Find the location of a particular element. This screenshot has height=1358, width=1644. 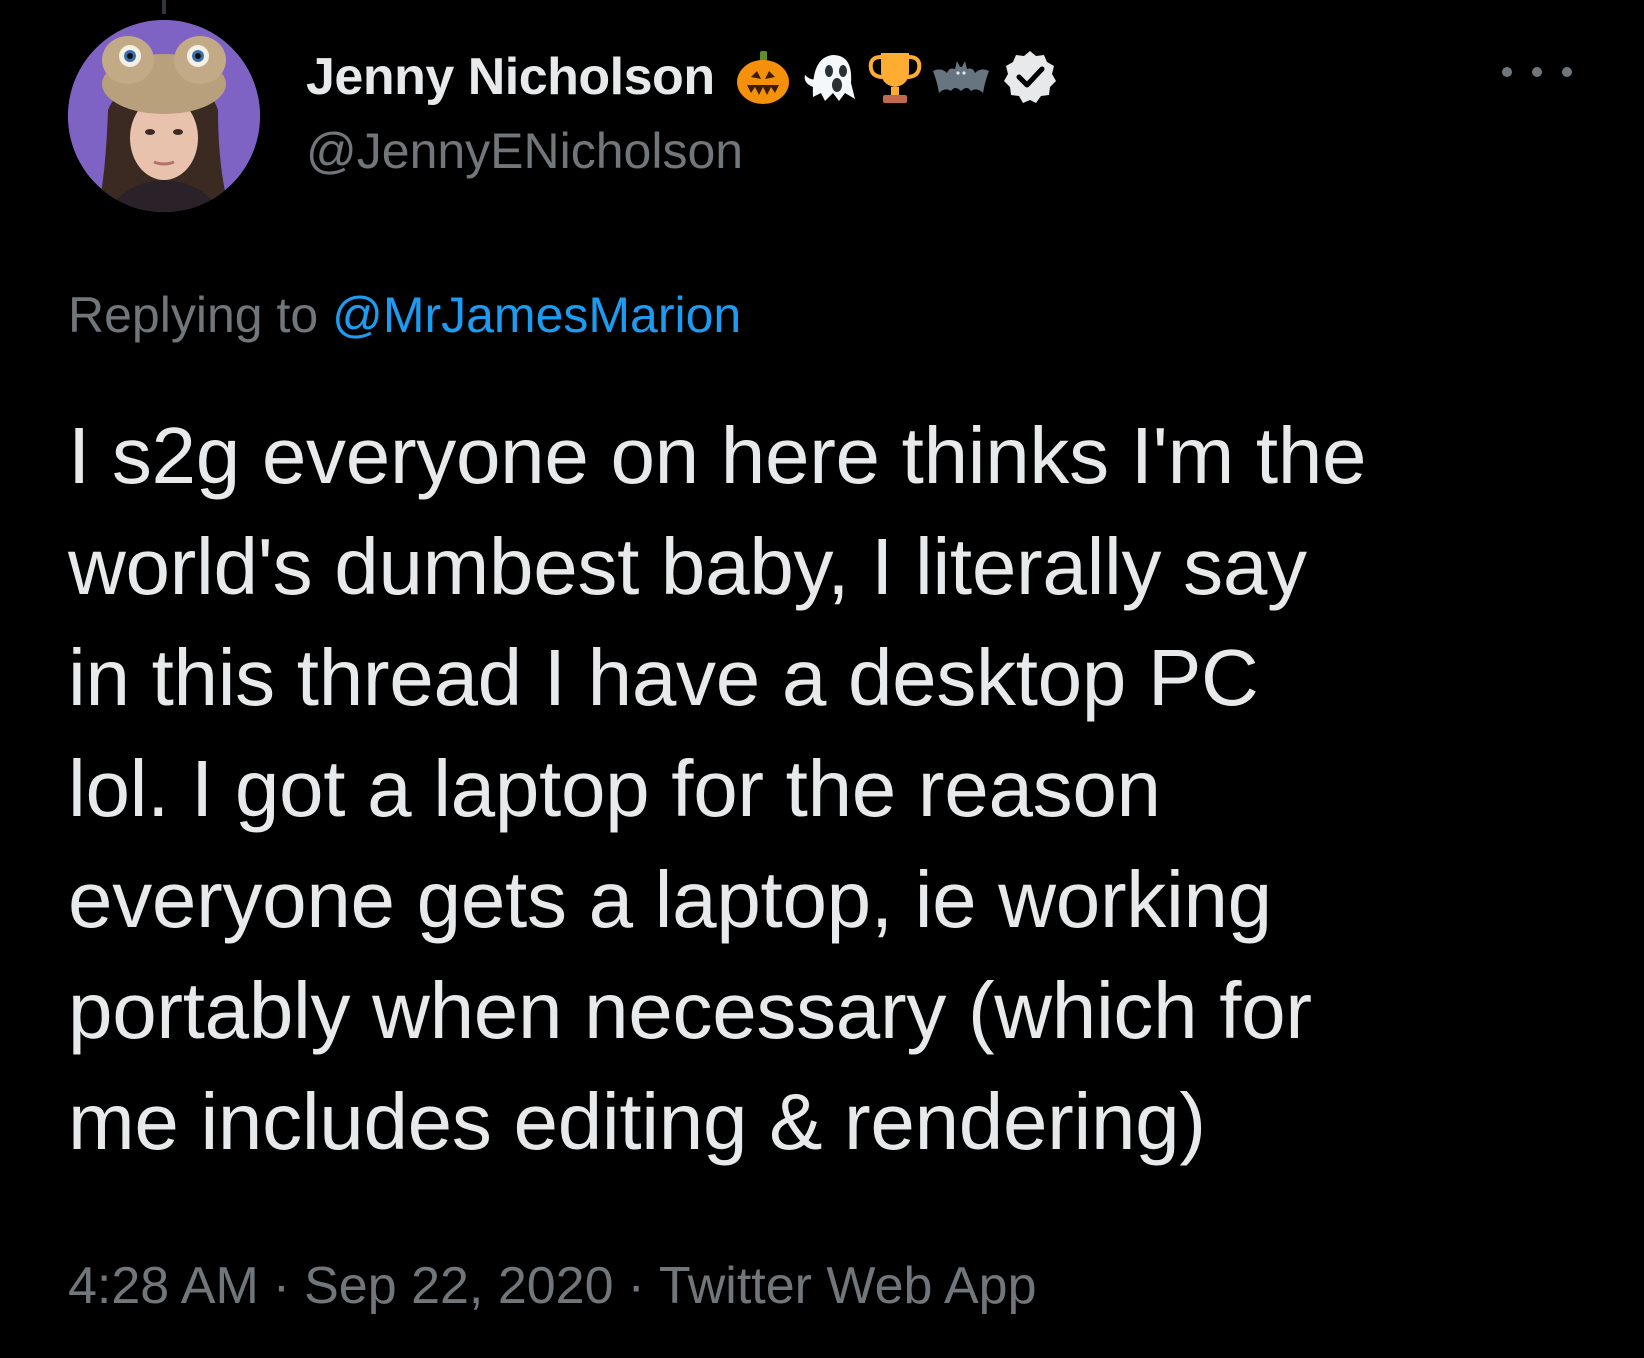

author-handle: @JennyENicholson is located at coordinates (524, 151).